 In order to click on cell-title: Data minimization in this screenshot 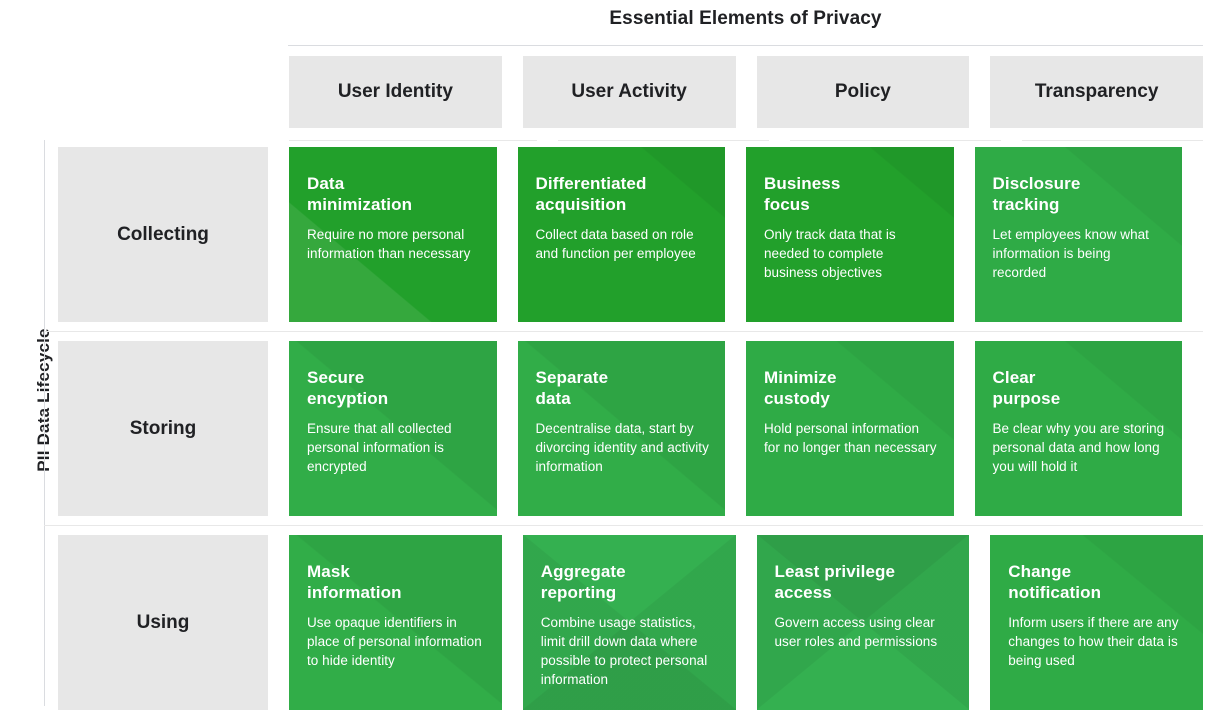, I will do `click(360, 194)`.